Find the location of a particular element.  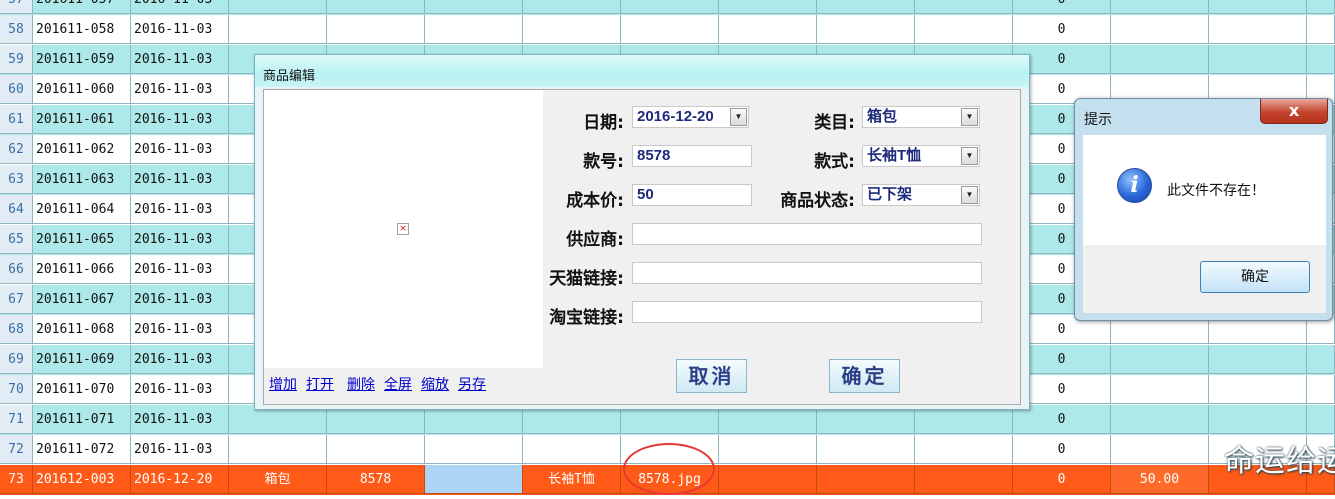

order-code-cell: 201611-068 is located at coordinates (82, 329).